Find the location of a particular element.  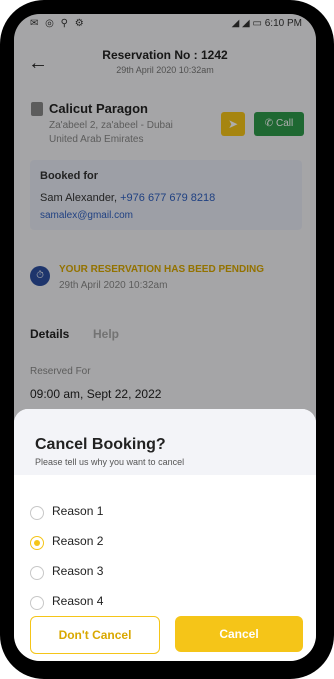

reason-label: Reason 4 is located at coordinates (78, 601).